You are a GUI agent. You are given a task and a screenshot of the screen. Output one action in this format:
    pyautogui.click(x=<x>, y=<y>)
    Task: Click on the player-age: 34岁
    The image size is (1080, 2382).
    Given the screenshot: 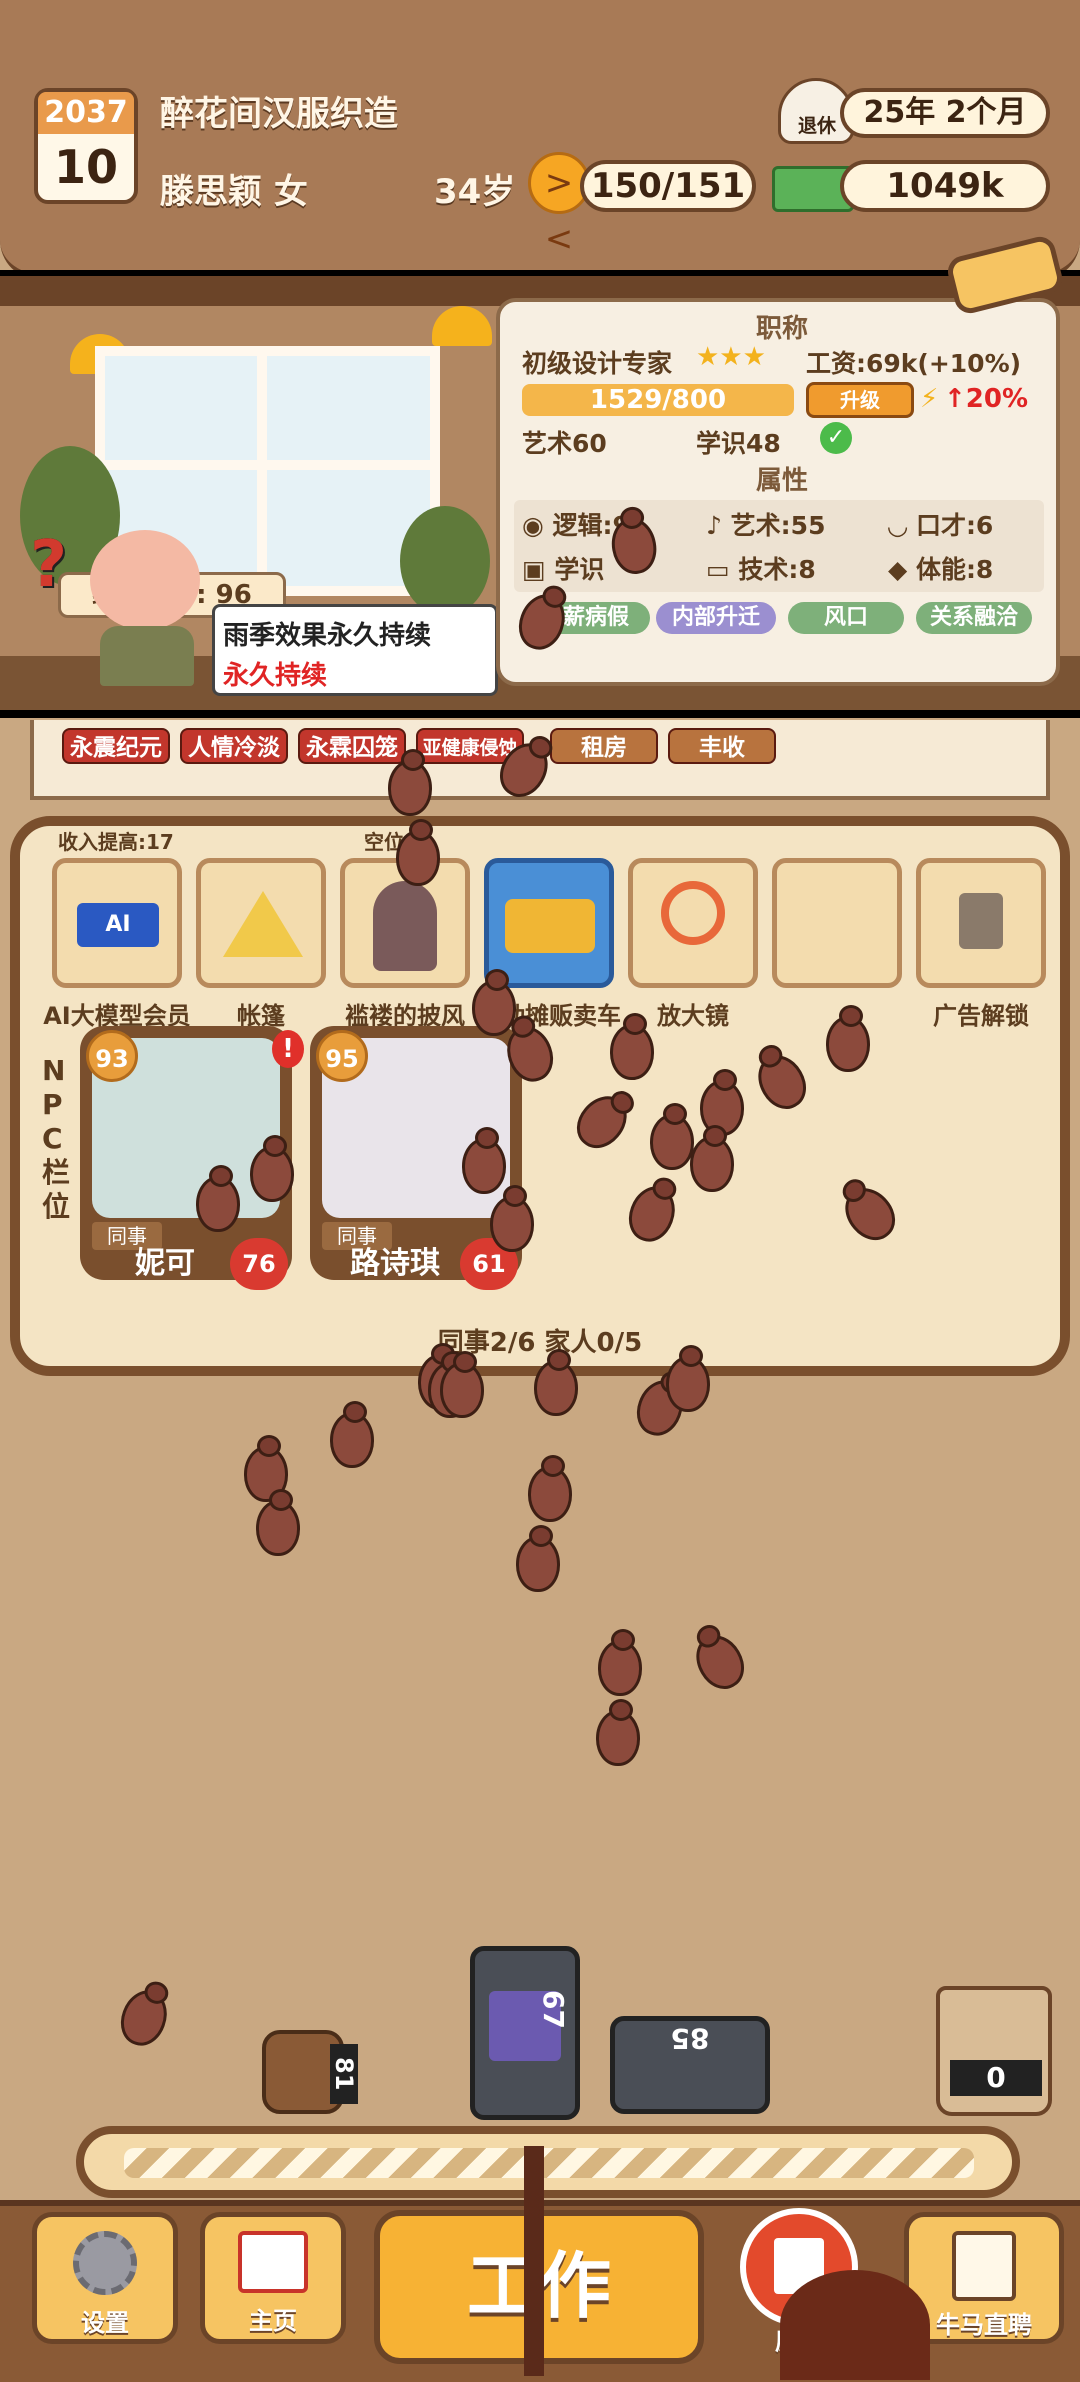 What is the action you would take?
    pyautogui.click(x=475, y=192)
    